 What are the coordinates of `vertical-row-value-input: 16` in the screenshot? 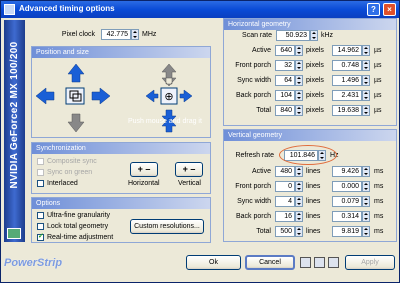 It's located at (285, 216).